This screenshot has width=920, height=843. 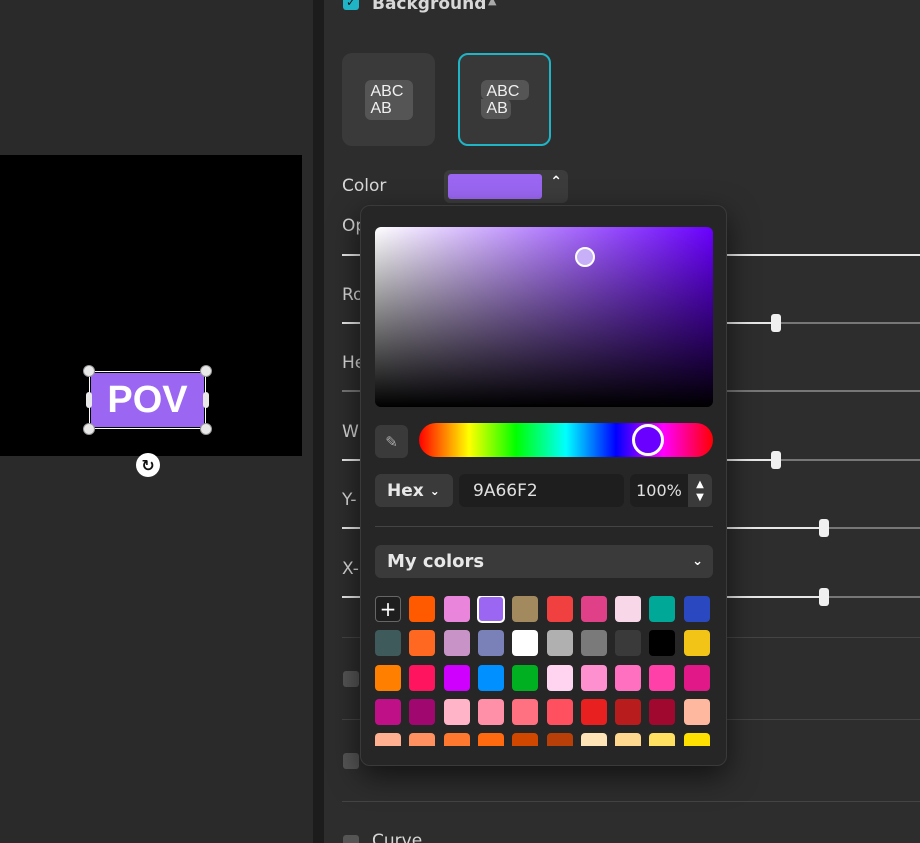 What do you see at coordinates (659, 490) in the screenshot?
I see `opacity-input: 100%` at bounding box center [659, 490].